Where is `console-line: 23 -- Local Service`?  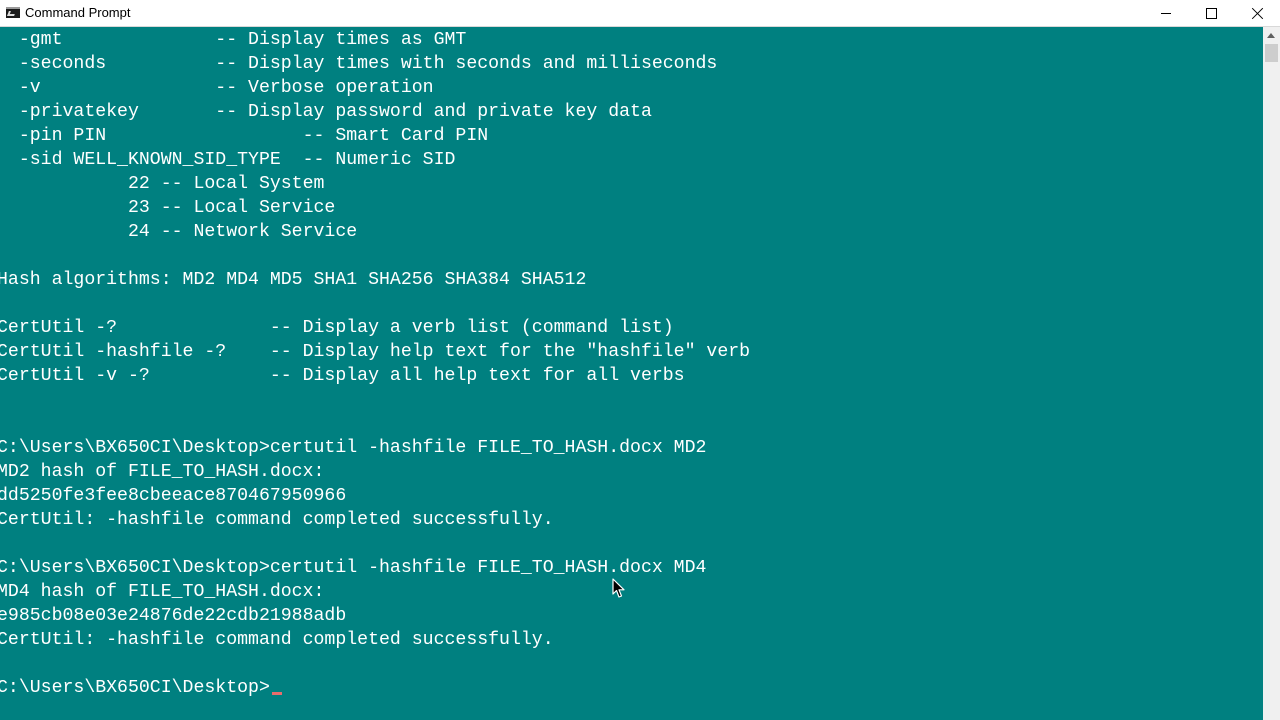
console-line: 23 -- Local Service is located at coordinates (168, 208).